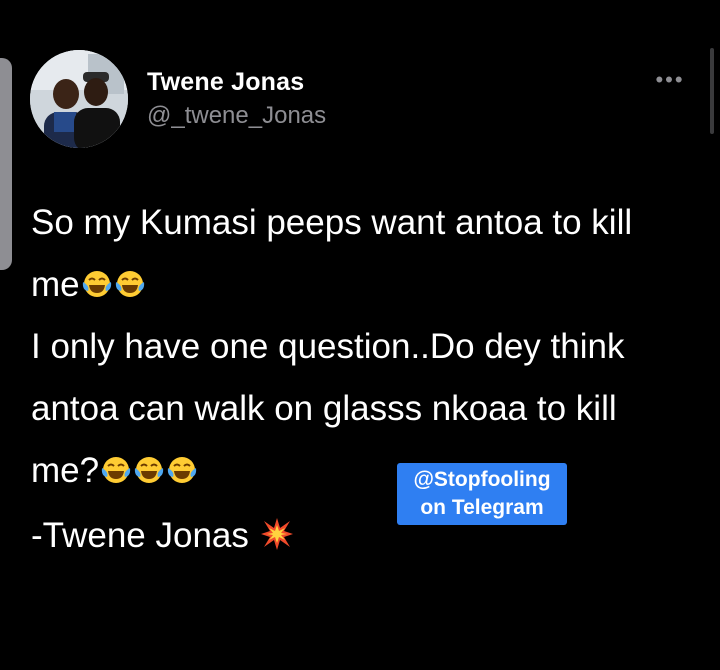 The height and width of the screenshot is (670, 720). I want to click on collision-emoji, so click(277, 534).